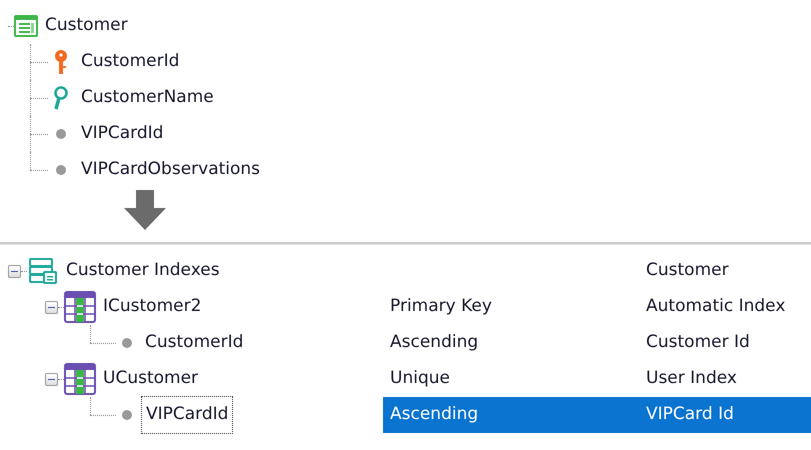 The width and height of the screenshot is (811, 450). What do you see at coordinates (122, 134) in the screenshot?
I see `attribute-name: VIPCardId` at bounding box center [122, 134].